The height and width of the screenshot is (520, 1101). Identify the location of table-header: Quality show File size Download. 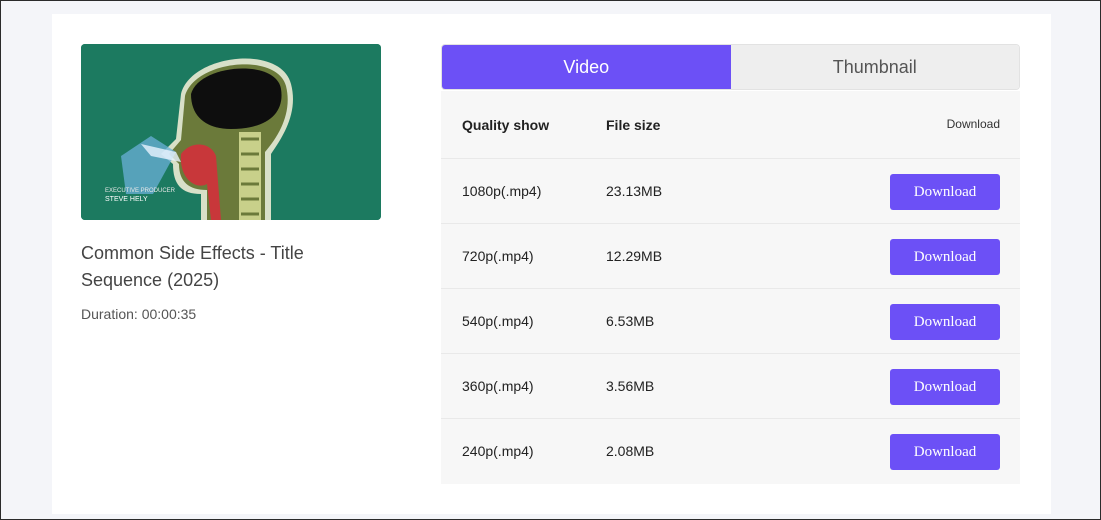
(730, 125).